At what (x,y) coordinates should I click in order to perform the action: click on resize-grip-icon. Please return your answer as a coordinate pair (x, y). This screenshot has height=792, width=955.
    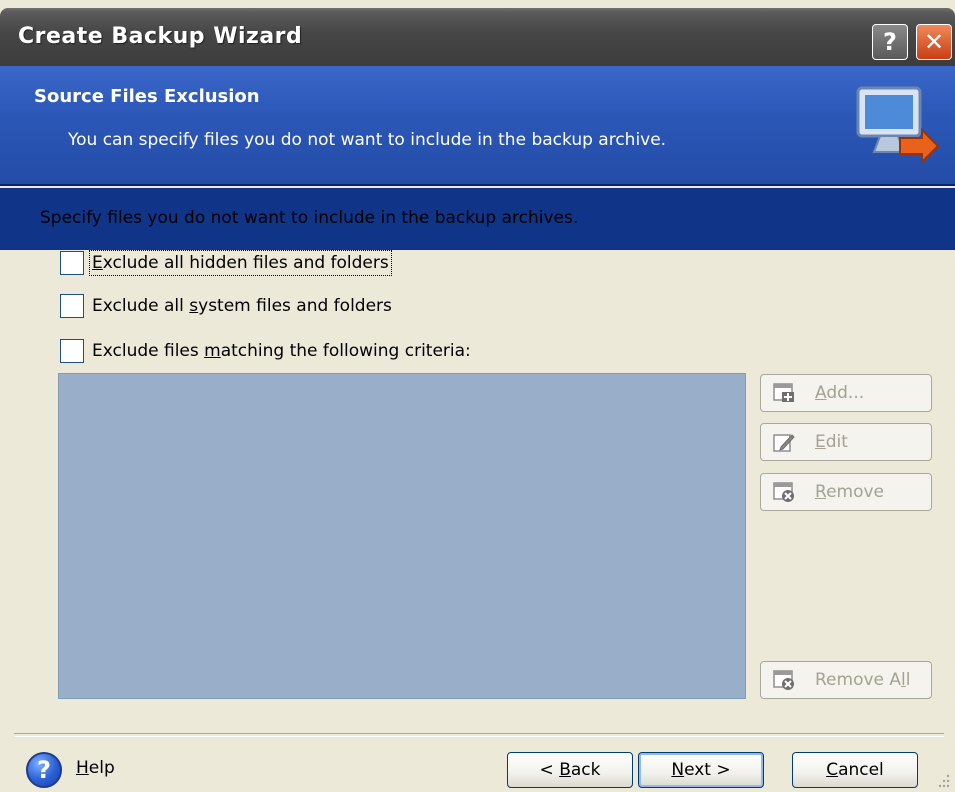
    Looking at the image, I should click on (943, 780).